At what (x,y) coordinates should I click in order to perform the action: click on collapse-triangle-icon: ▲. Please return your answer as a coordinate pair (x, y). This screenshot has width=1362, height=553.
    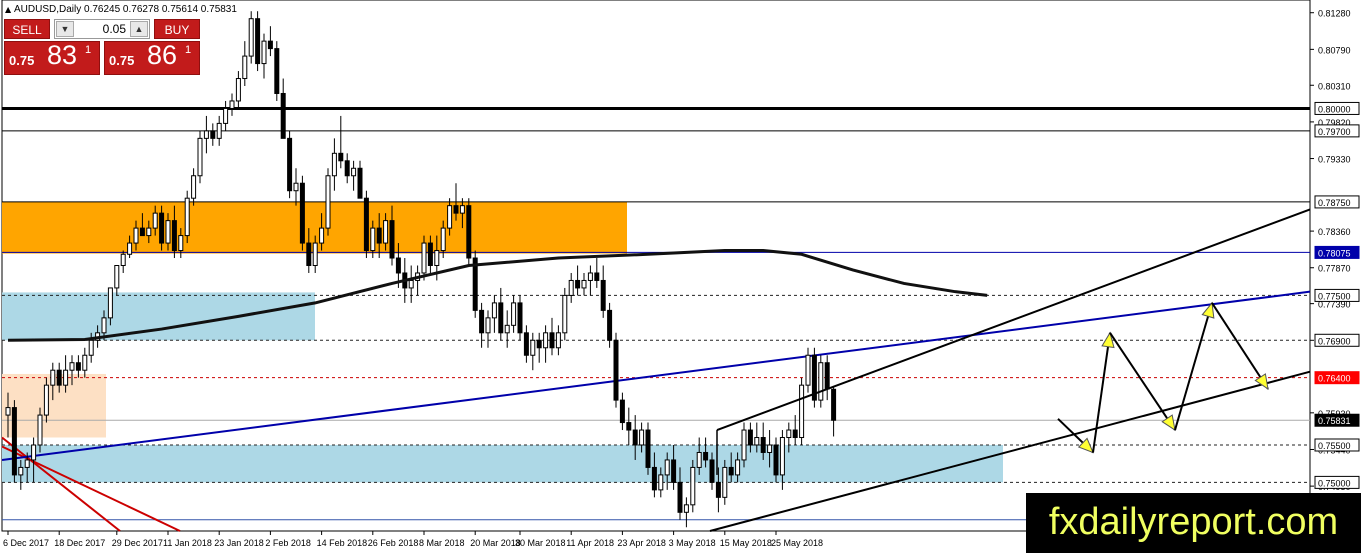
    Looking at the image, I should click on (8, 9).